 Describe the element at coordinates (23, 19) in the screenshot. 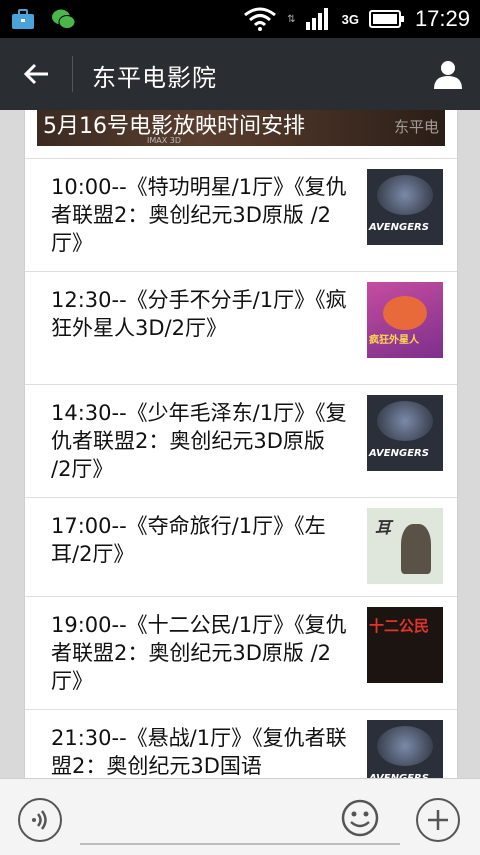

I see `briefcase-icon` at that location.